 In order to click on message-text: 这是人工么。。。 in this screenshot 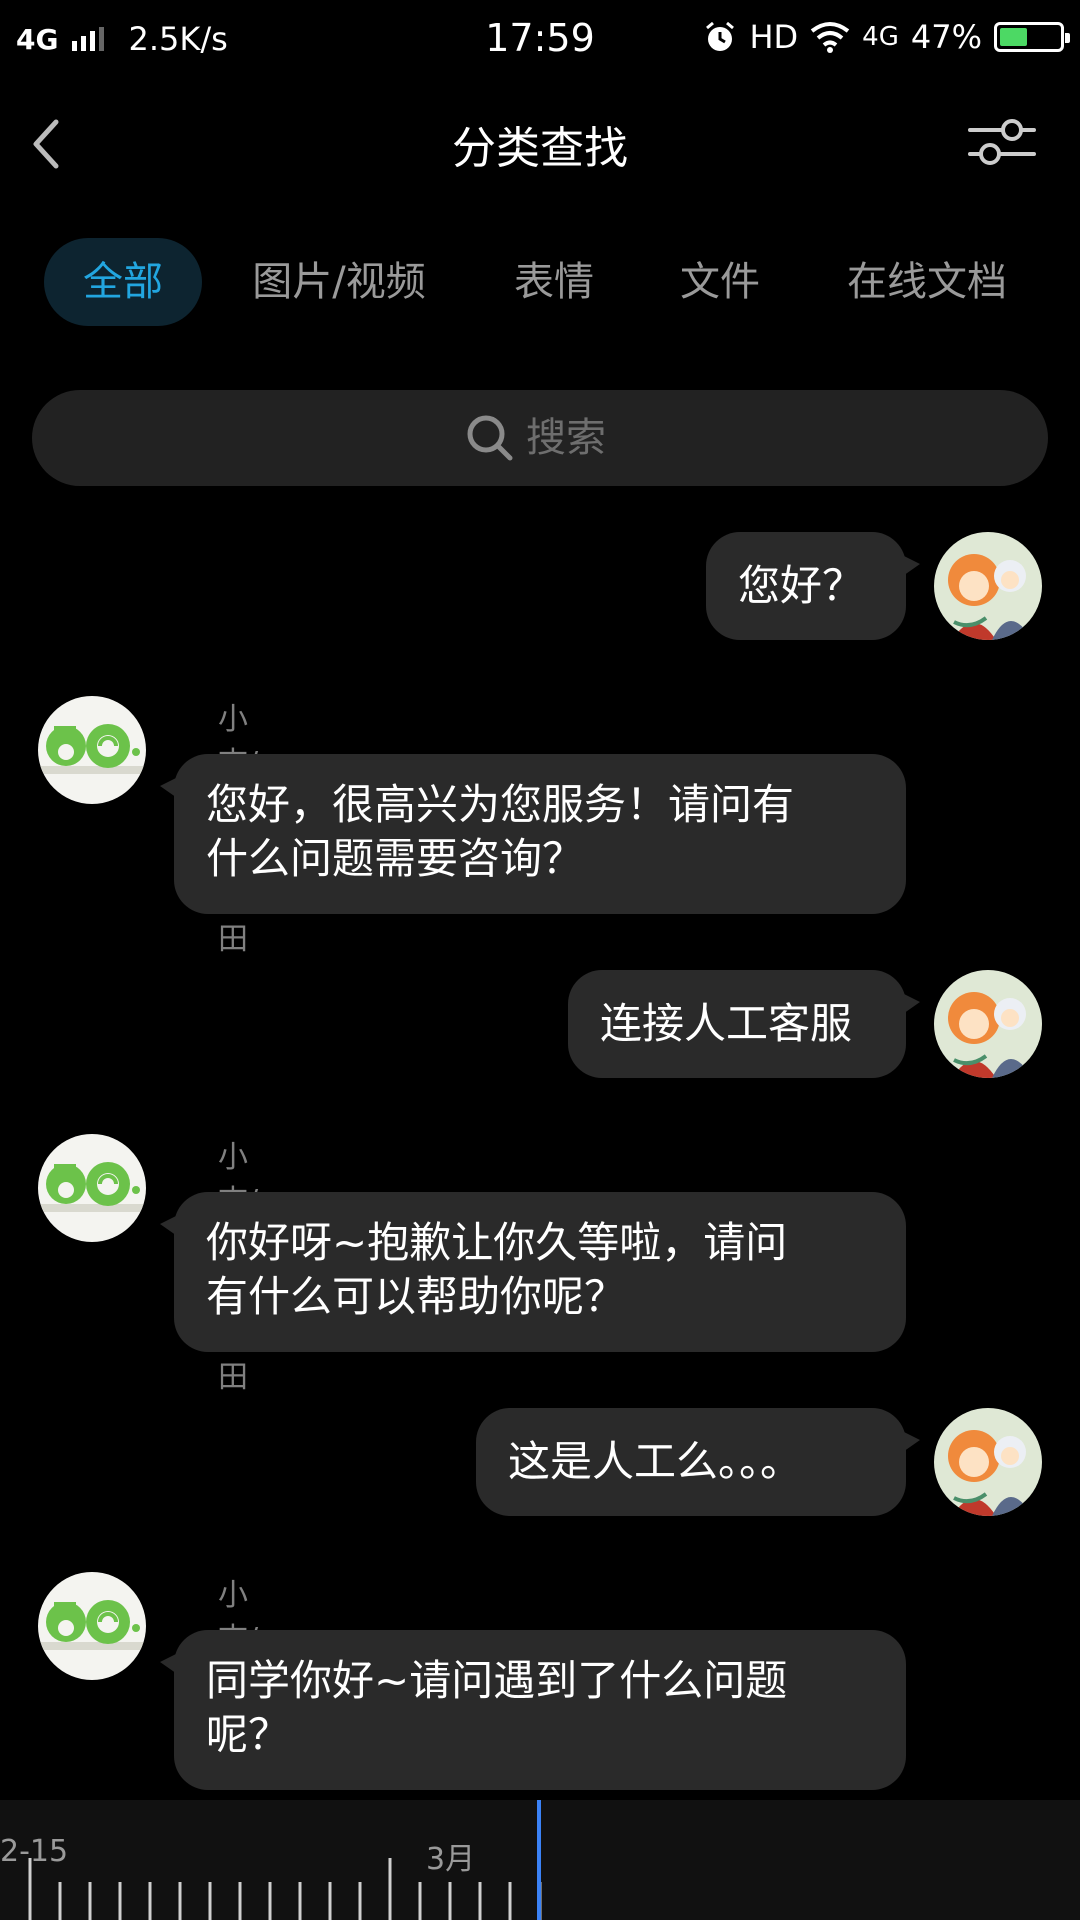, I will do `click(655, 1461)`.